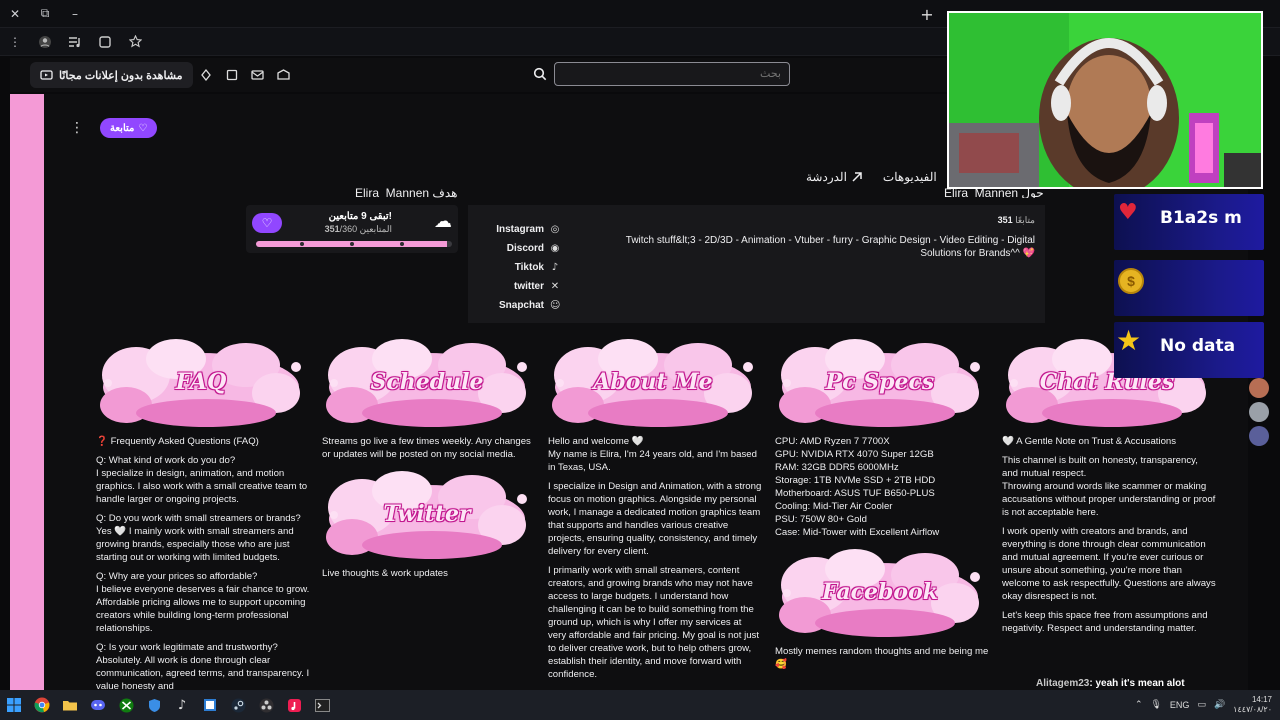 Image resolution: width=1280 pixels, height=720 pixels. I want to click on snapchat-icon: ☺, so click(555, 305).